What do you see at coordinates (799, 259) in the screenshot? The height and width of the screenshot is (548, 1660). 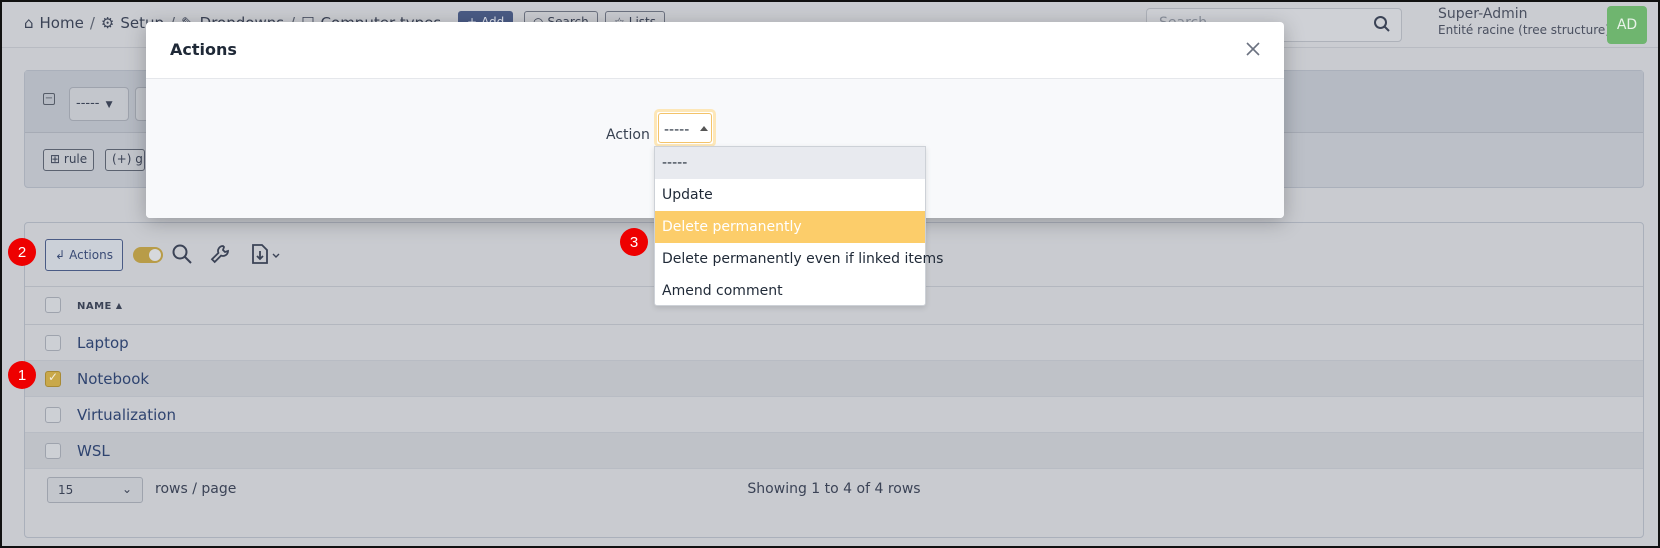 I see `dropdown-option: Delete permanently even if linked items` at bounding box center [799, 259].